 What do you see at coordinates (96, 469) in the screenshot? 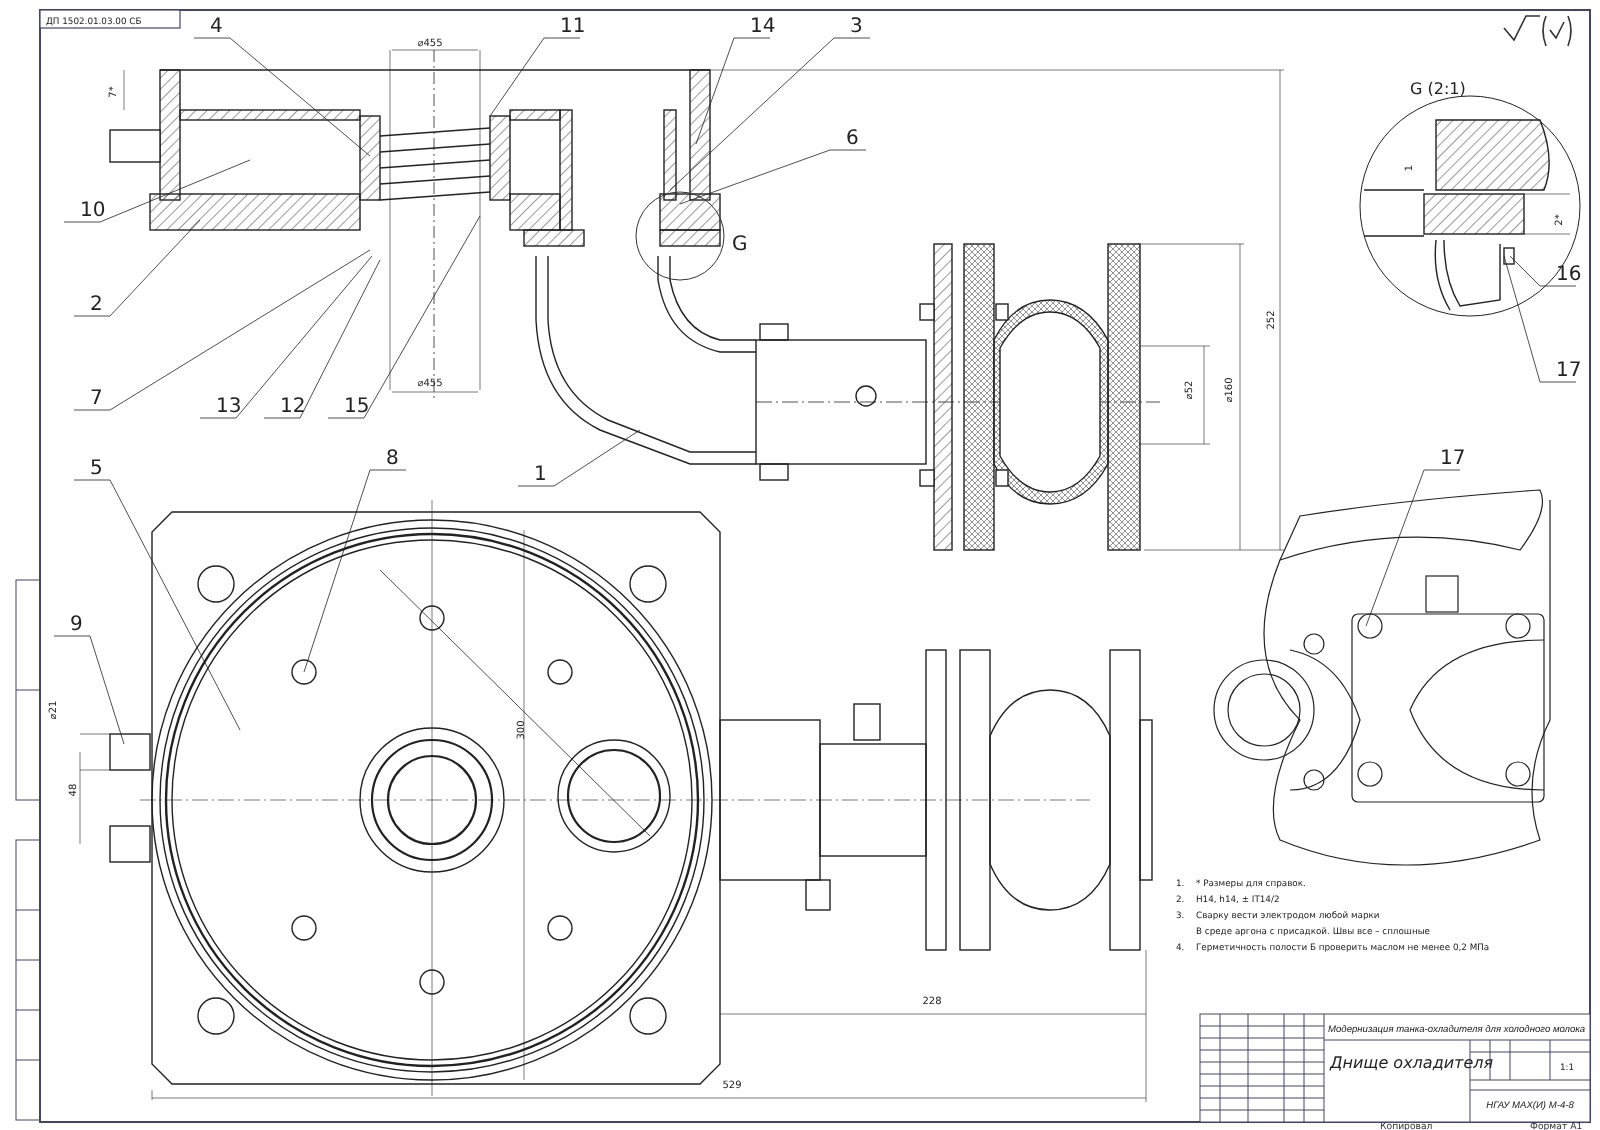
I see `part-number: 5` at bounding box center [96, 469].